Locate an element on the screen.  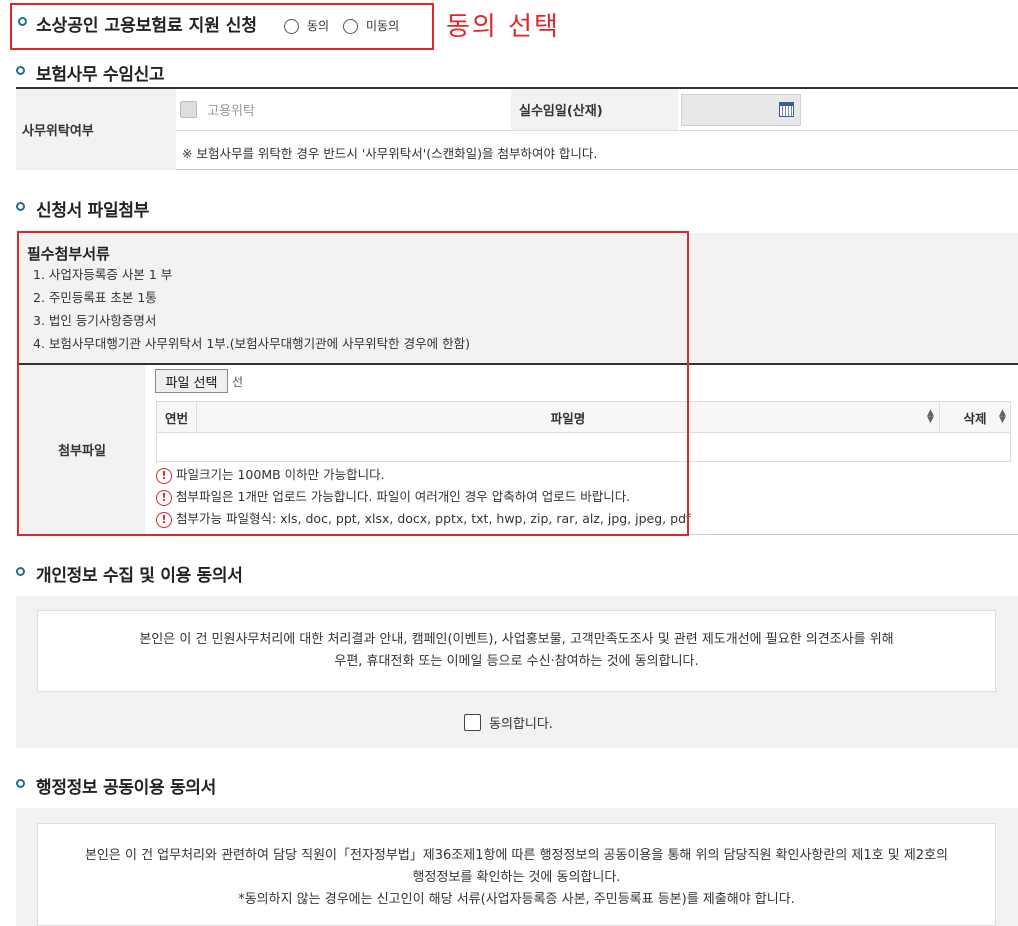
privacy-agree-field: 동의합니다. is located at coordinates (508, 722).